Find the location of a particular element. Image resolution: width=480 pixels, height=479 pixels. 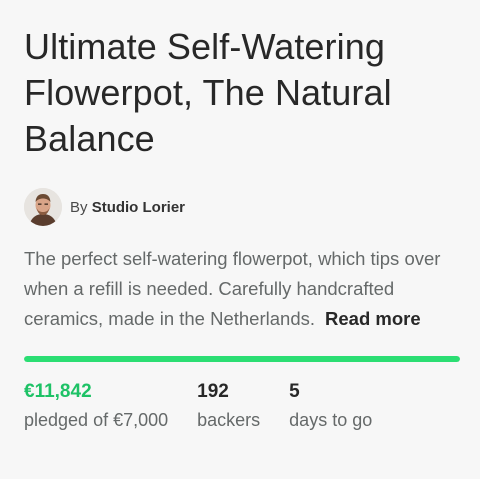

stat-backers: 192 backers is located at coordinates (228, 406).